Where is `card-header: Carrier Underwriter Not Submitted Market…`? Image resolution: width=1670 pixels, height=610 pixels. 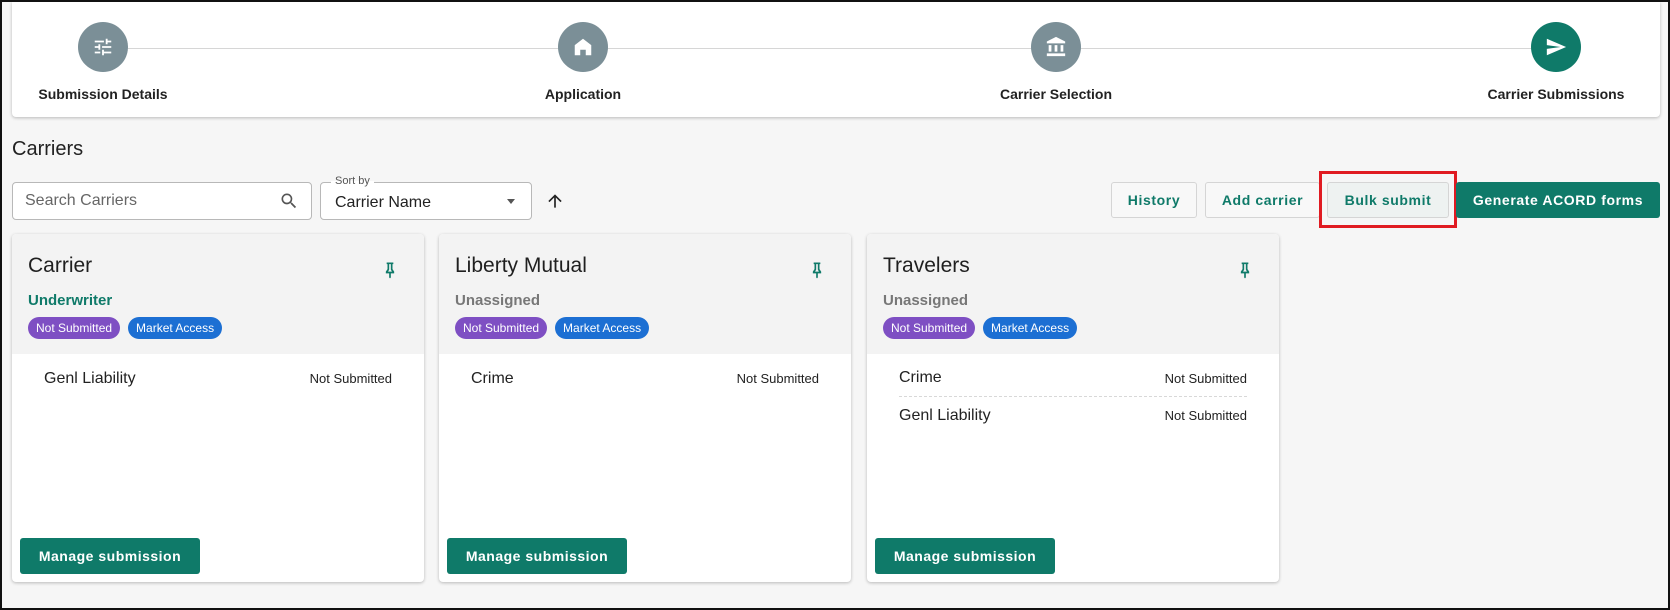
card-header: Carrier Underwriter Not Submitted Market… is located at coordinates (218, 294).